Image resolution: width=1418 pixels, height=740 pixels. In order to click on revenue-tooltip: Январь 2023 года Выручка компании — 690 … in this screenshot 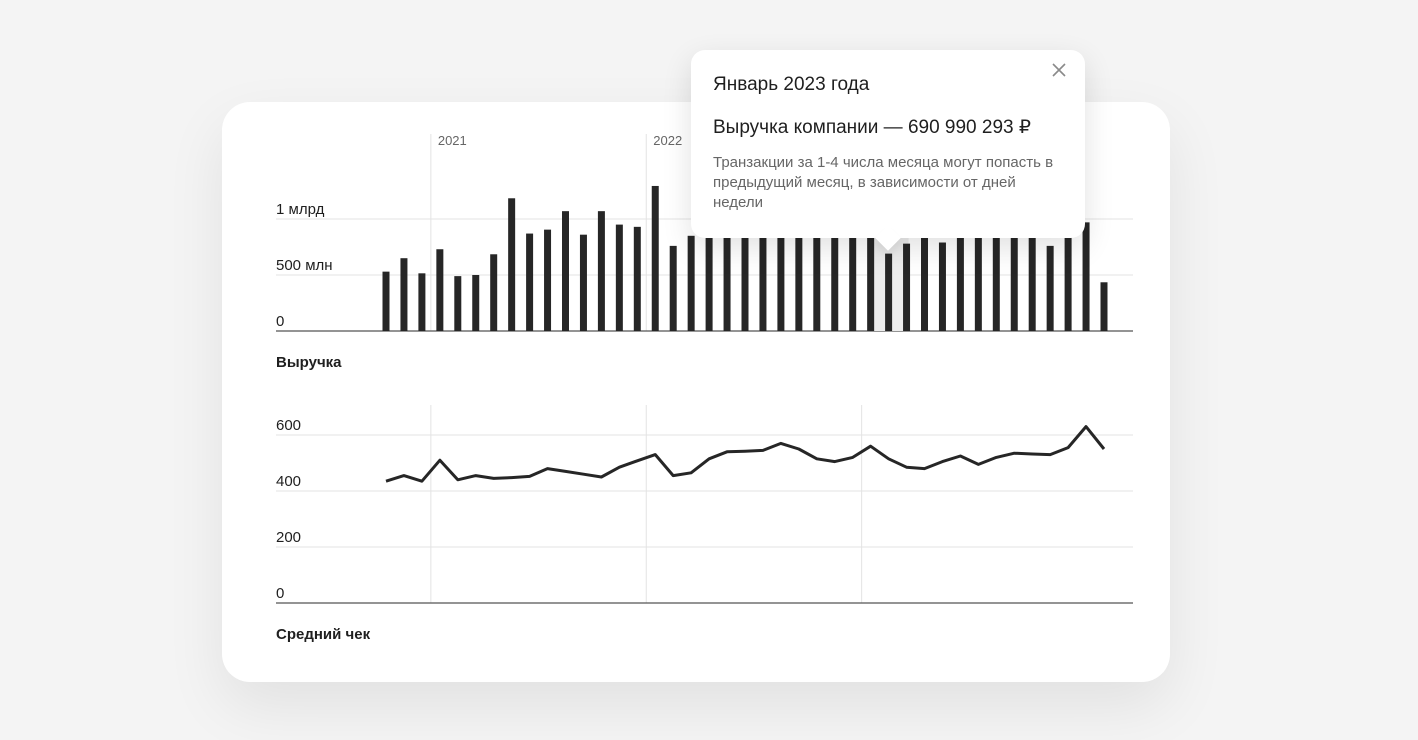, I will do `click(888, 150)`.